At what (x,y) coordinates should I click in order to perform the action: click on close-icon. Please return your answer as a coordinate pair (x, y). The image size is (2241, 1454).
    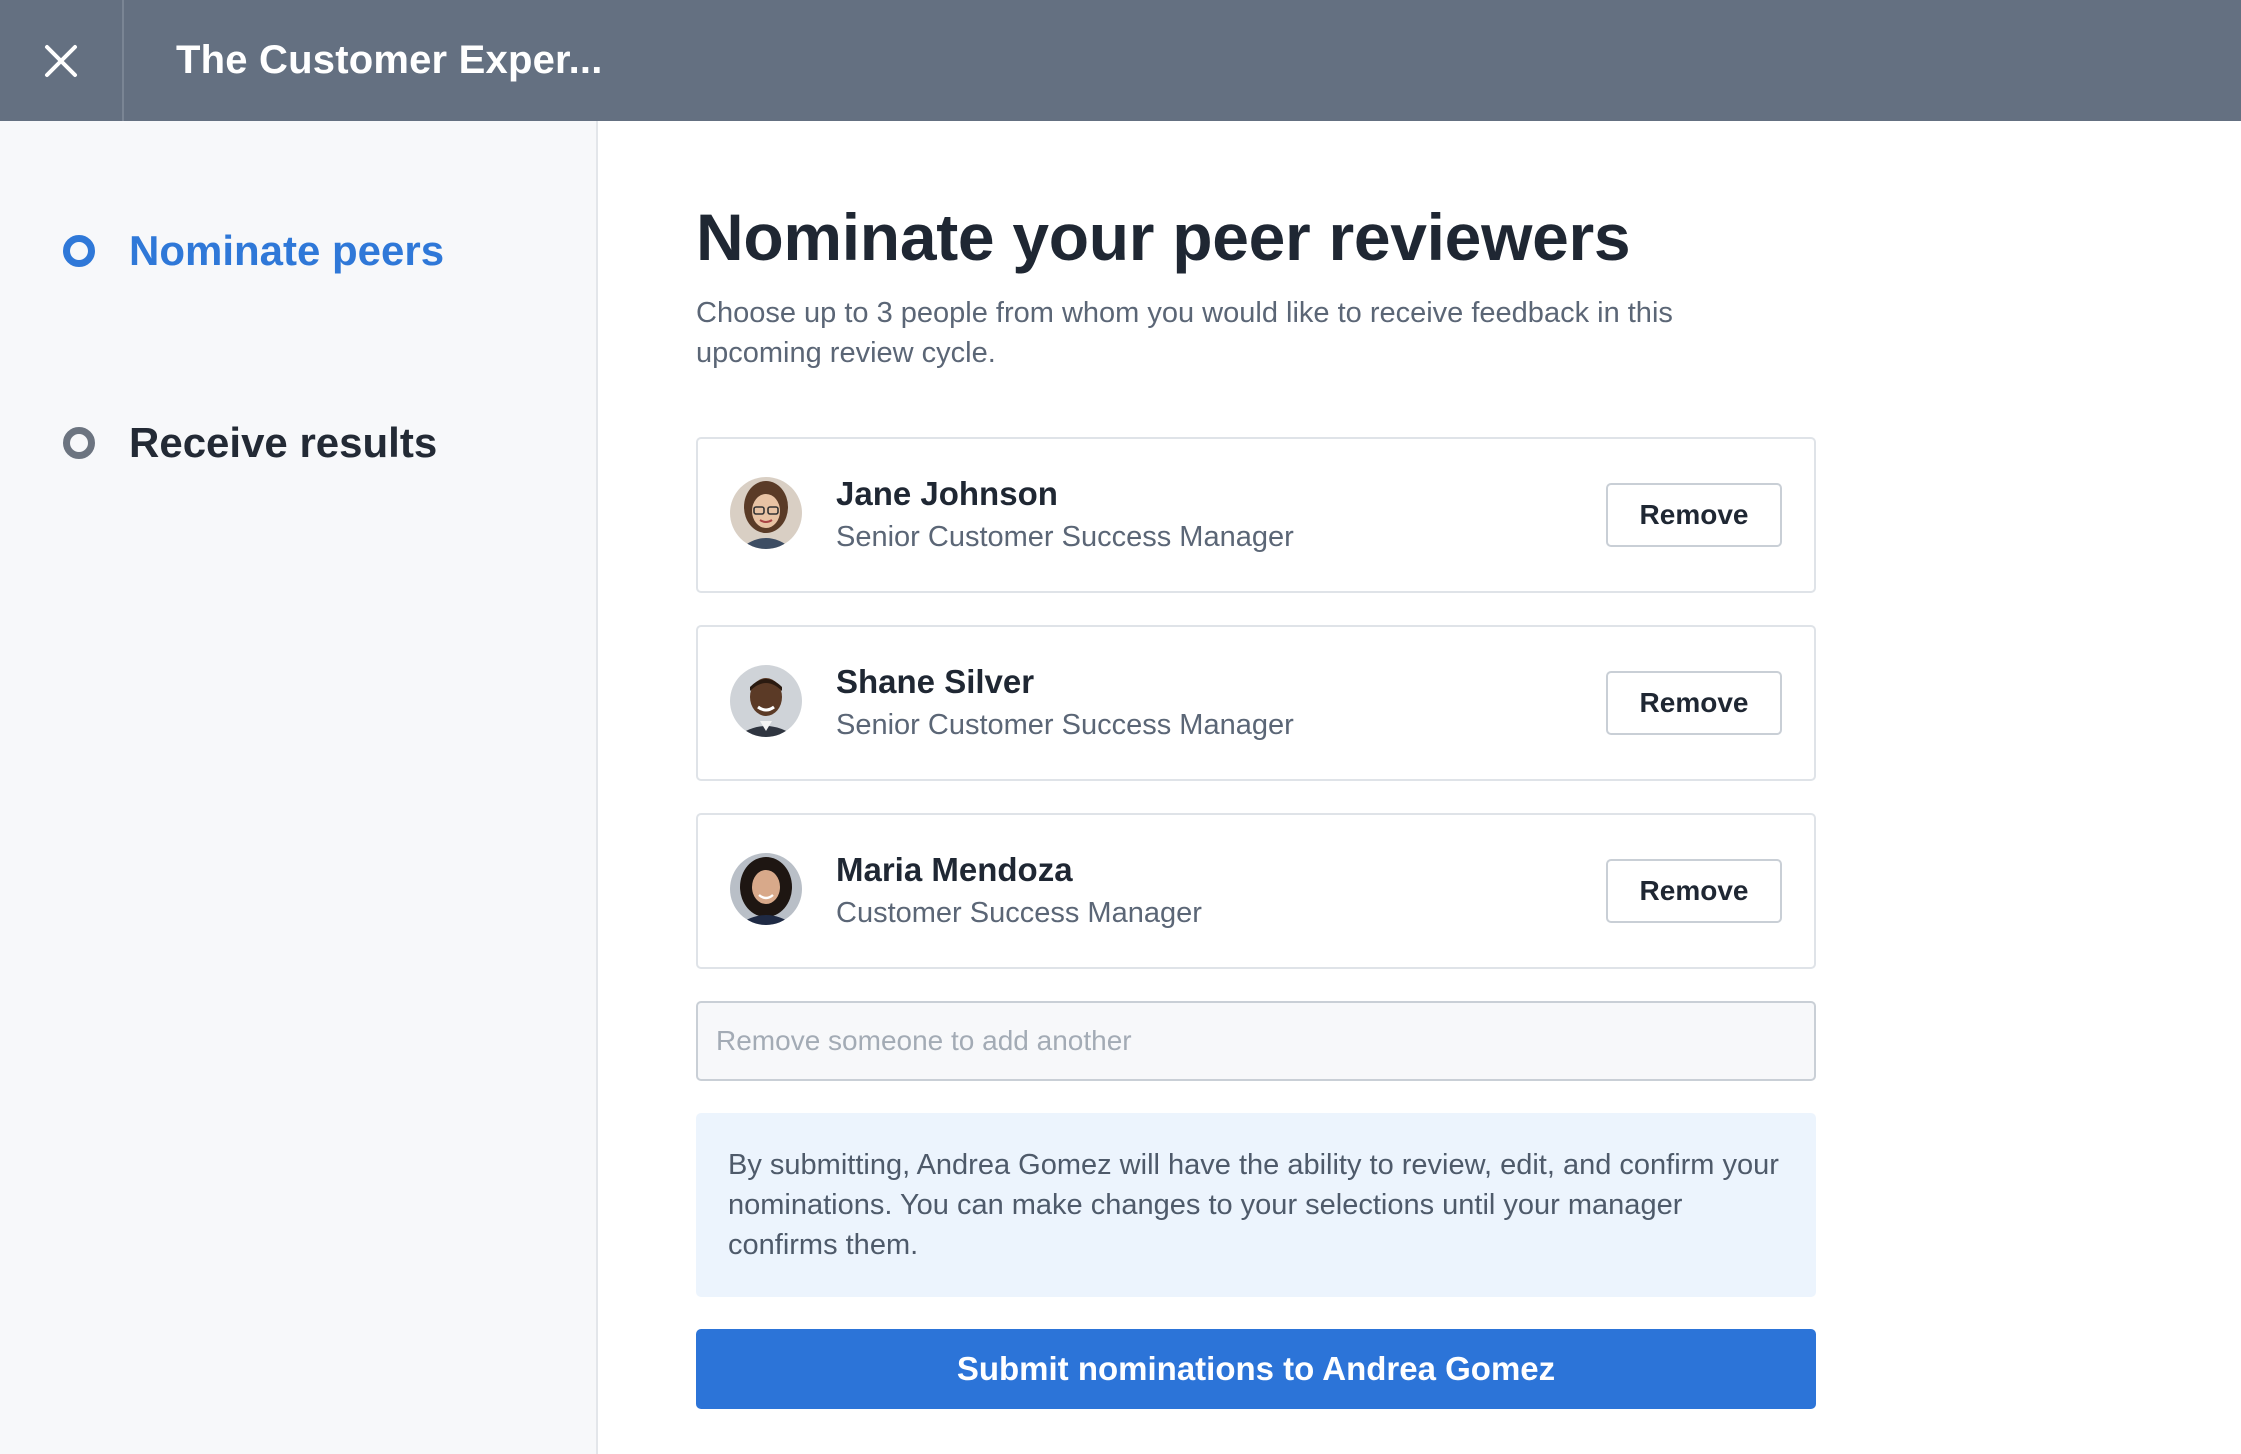
    Looking at the image, I should click on (61, 60).